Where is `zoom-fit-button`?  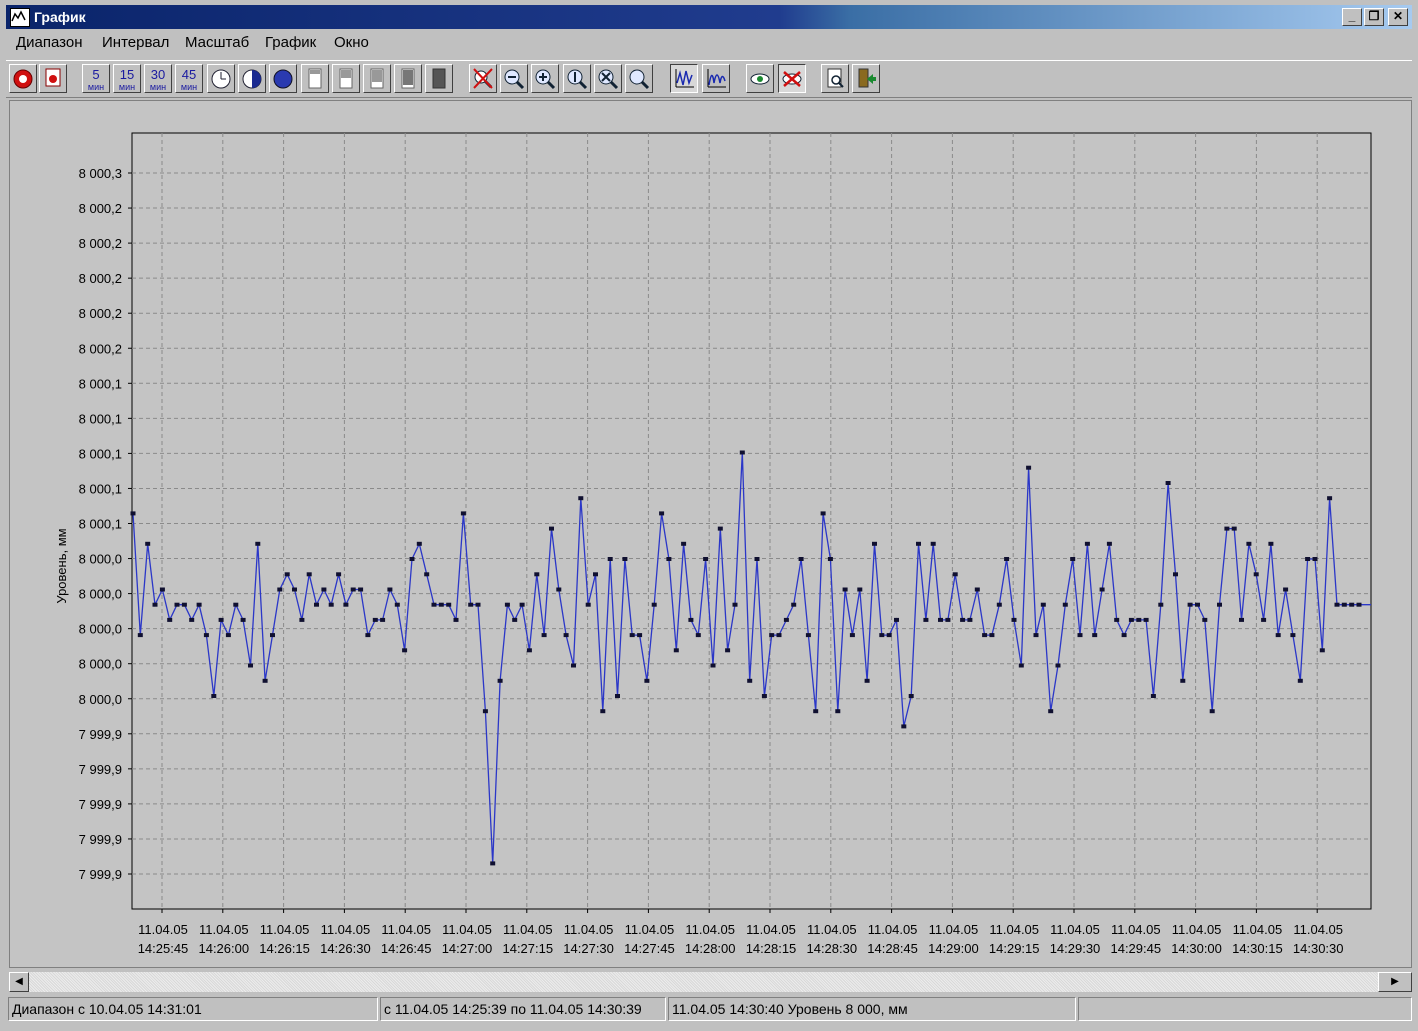 zoom-fit-button is located at coordinates (608, 78).